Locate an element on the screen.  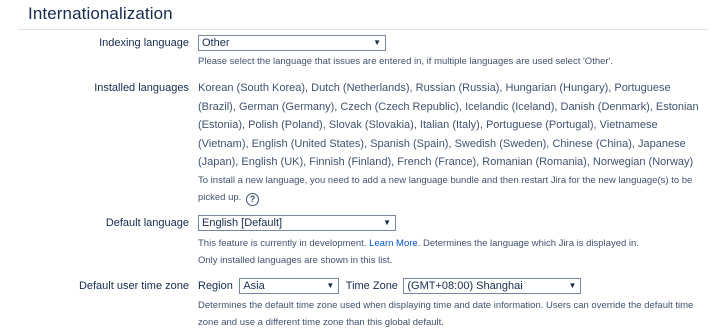
region-label: Region is located at coordinates (215, 286).